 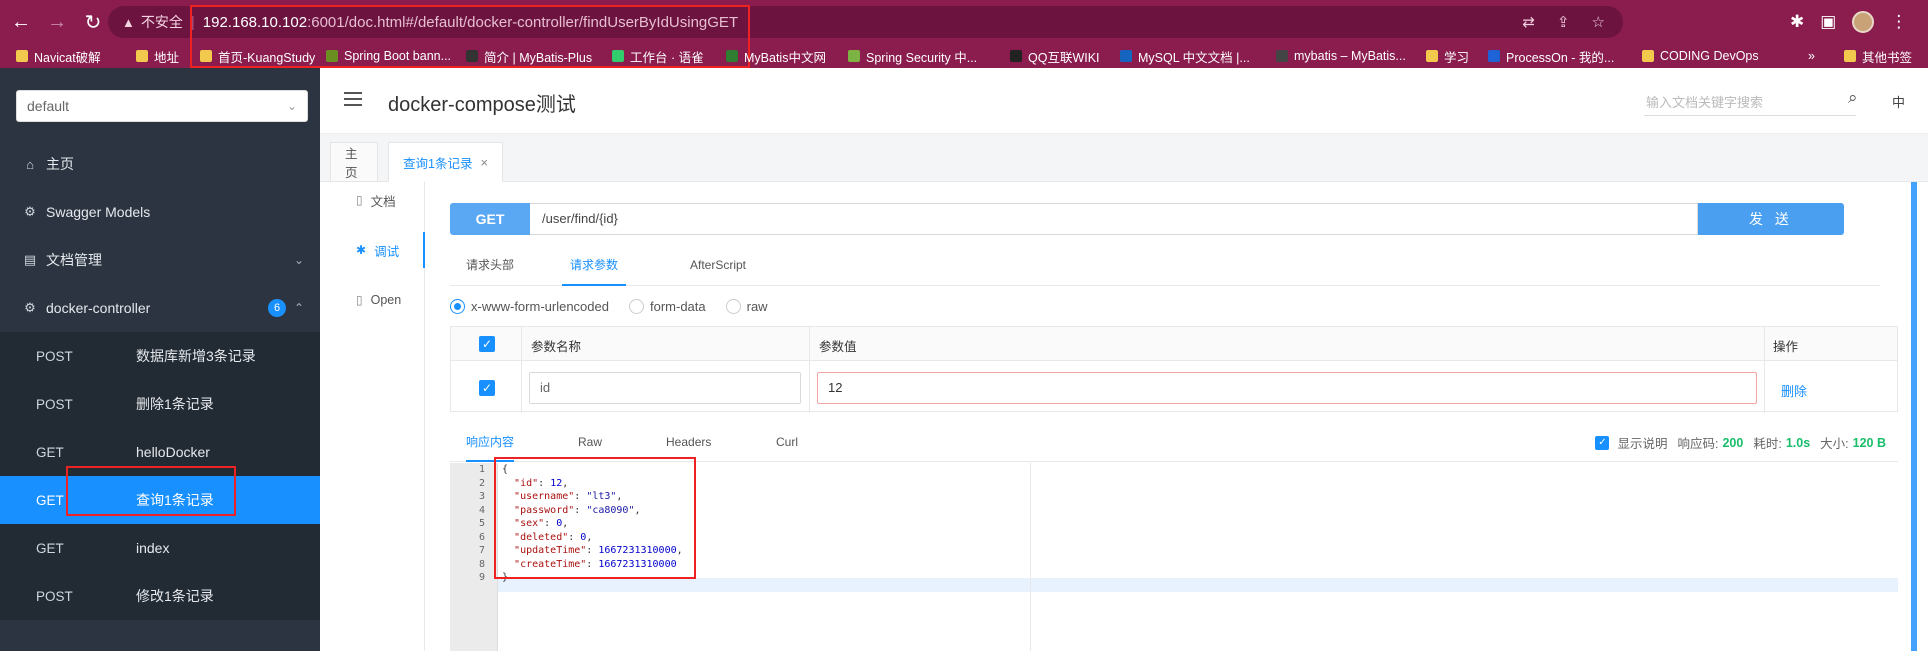 What do you see at coordinates (474, 557) in the screenshot?
I see `line-gutter: 1 2 3 4 5 6 7 8 9` at bounding box center [474, 557].